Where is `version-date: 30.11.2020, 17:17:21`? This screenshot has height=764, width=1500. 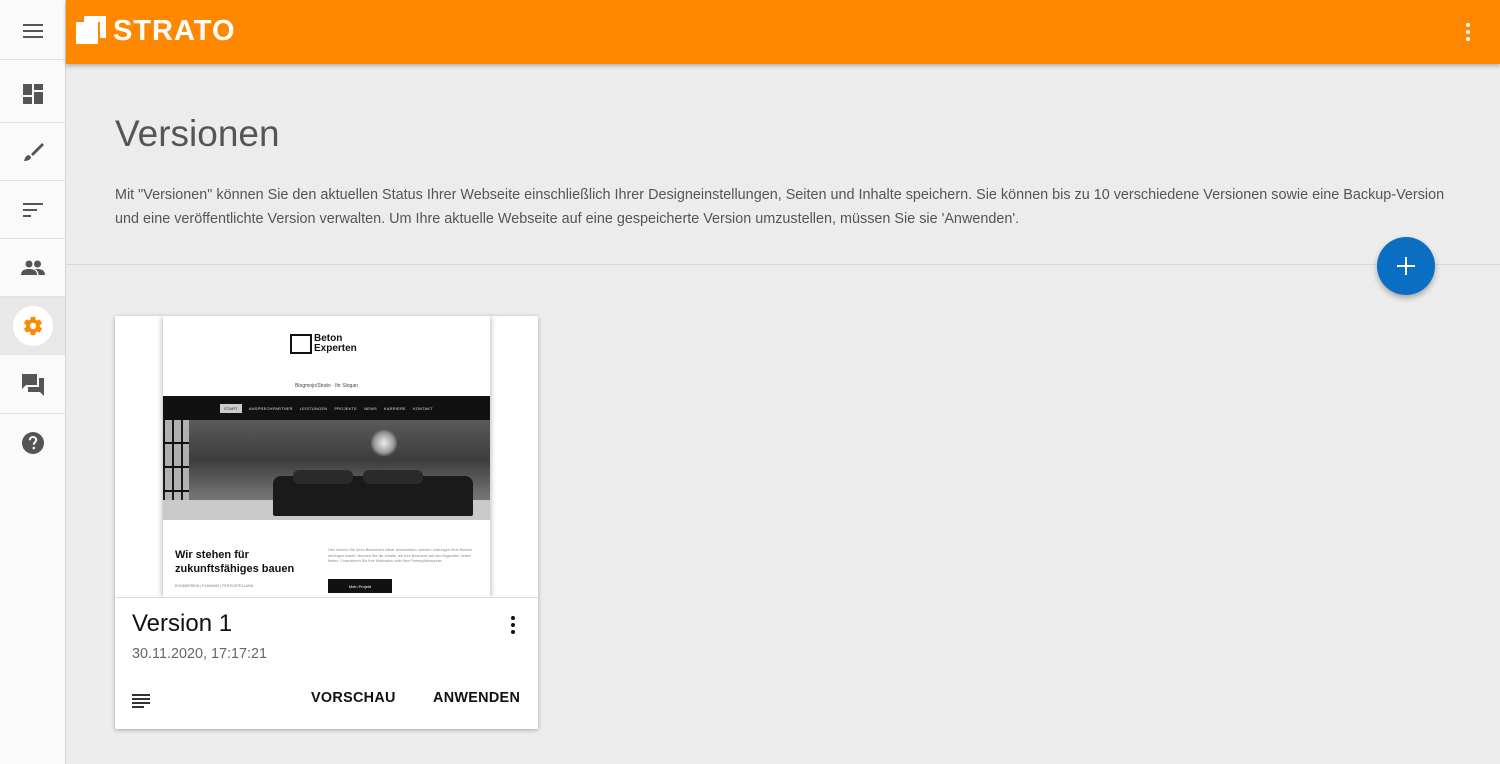 version-date: 30.11.2020, 17:17:21 is located at coordinates (199, 654).